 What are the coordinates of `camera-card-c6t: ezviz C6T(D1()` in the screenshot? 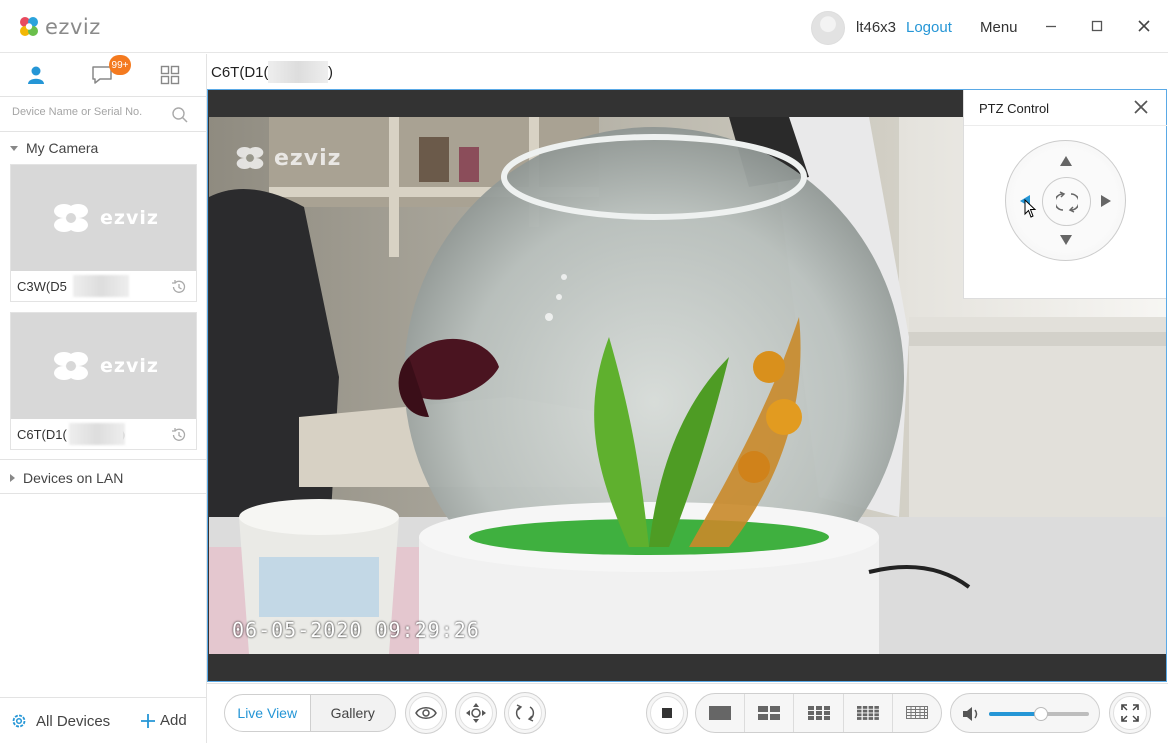 It's located at (103, 381).